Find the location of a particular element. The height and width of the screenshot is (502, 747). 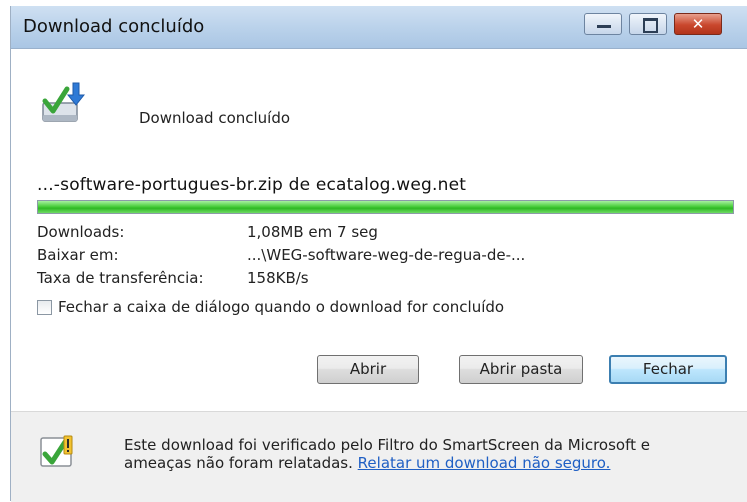

minimize-icon is located at coordinates (604, 26).